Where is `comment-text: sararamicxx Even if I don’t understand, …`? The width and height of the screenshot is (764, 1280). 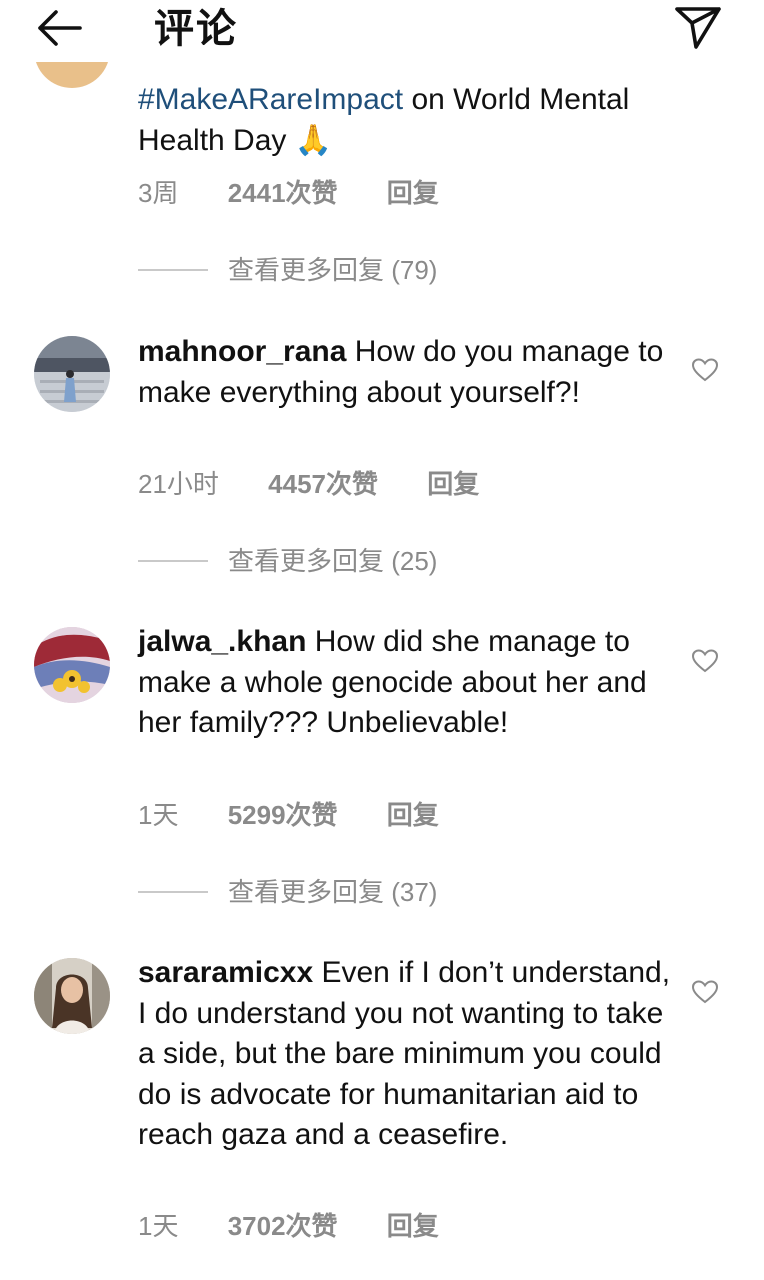 comment-text: sararamicxx Even if I don’t understand, … is located at coordinates (404, 1053).